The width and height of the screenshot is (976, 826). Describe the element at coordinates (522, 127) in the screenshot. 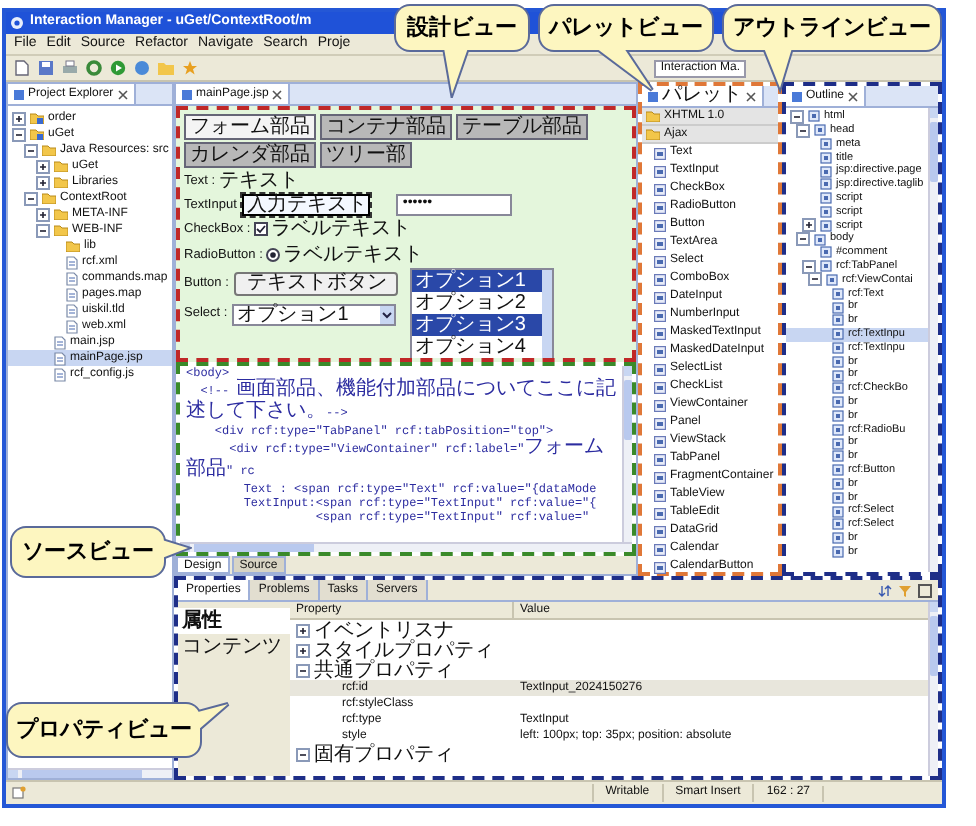

I see `design-tab: テーブル部品` at that location.